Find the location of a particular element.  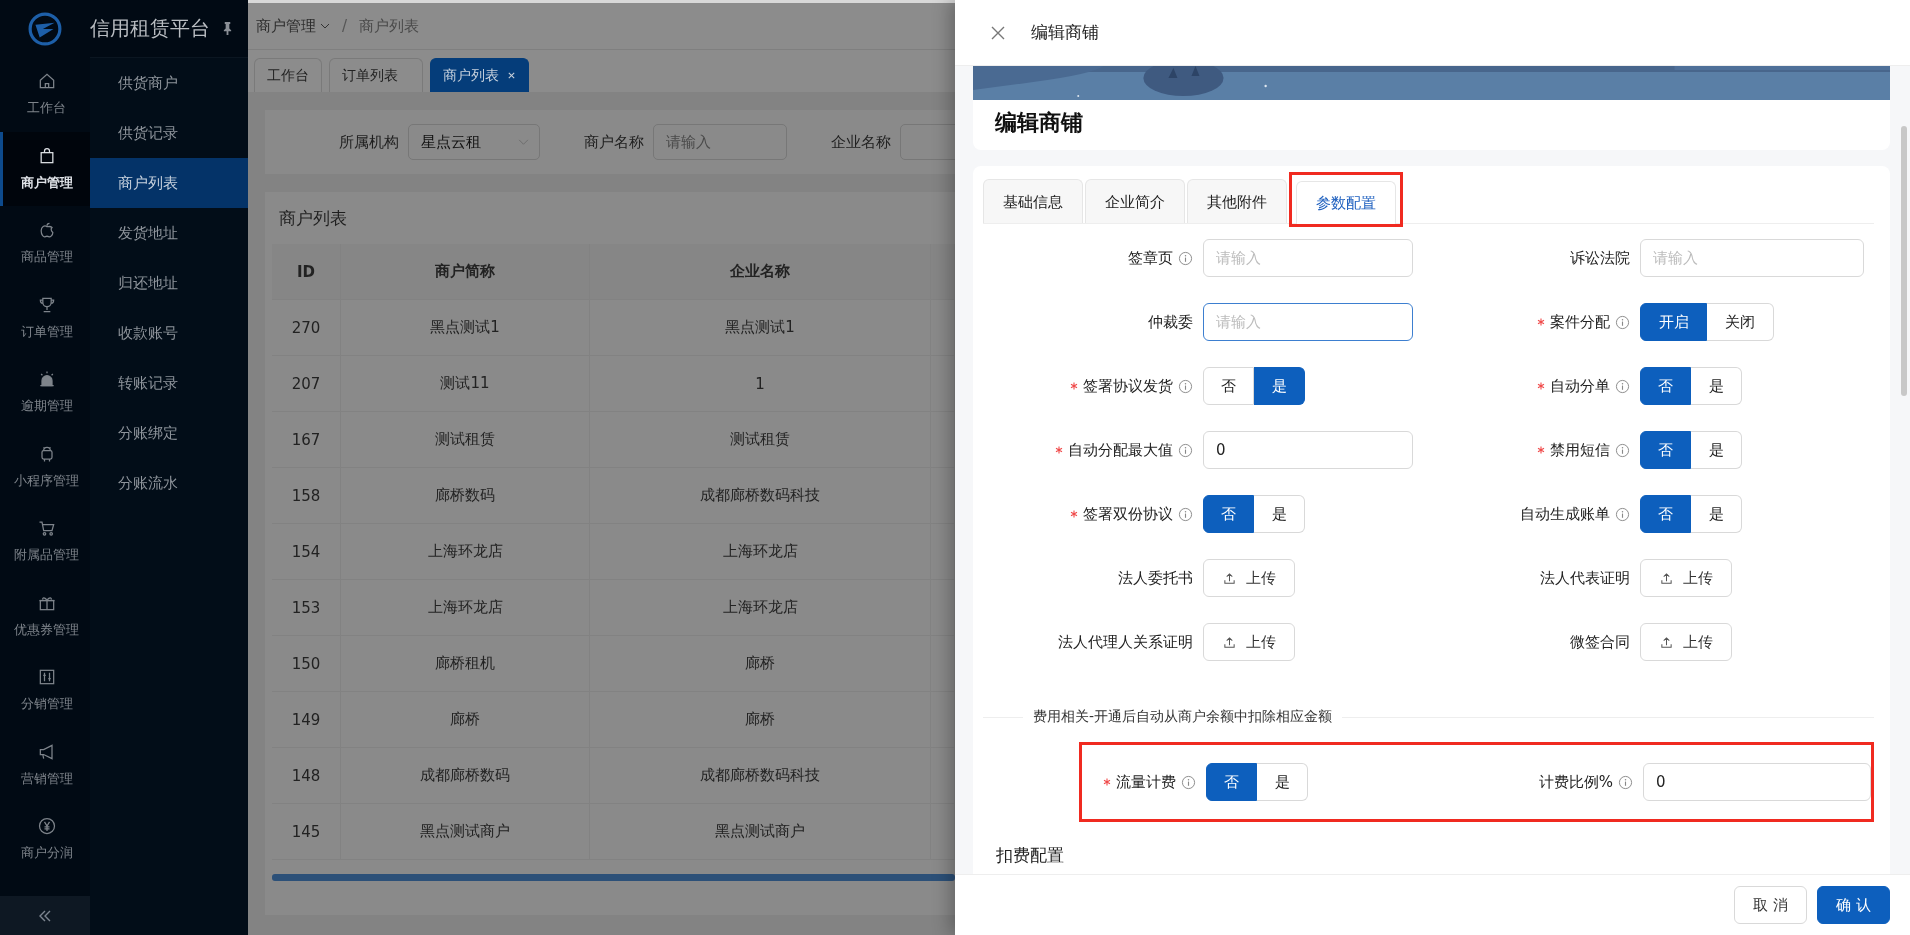

table-cell: 成都廊桥数码 is located at coordinates (465, 775).